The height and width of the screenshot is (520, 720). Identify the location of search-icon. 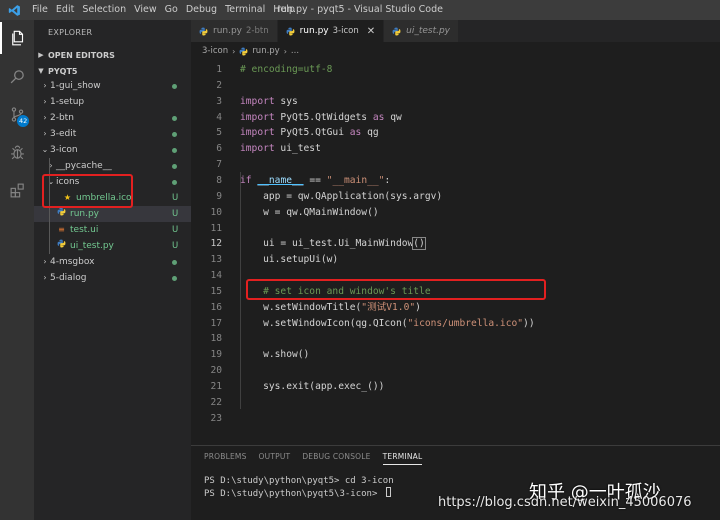
(17, 76).